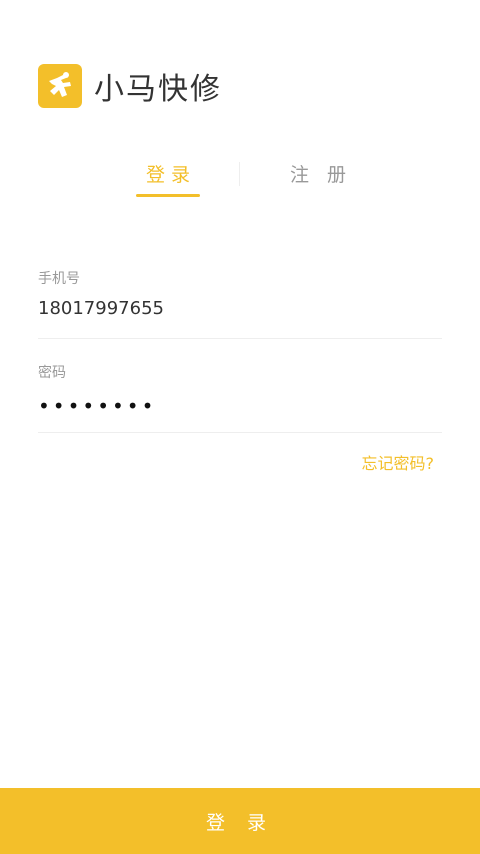 This screenshot has width=480, height=854. Describe the element at coordinates (168, 195) in the screenshot. I see `active-tab-indicator` at that location.